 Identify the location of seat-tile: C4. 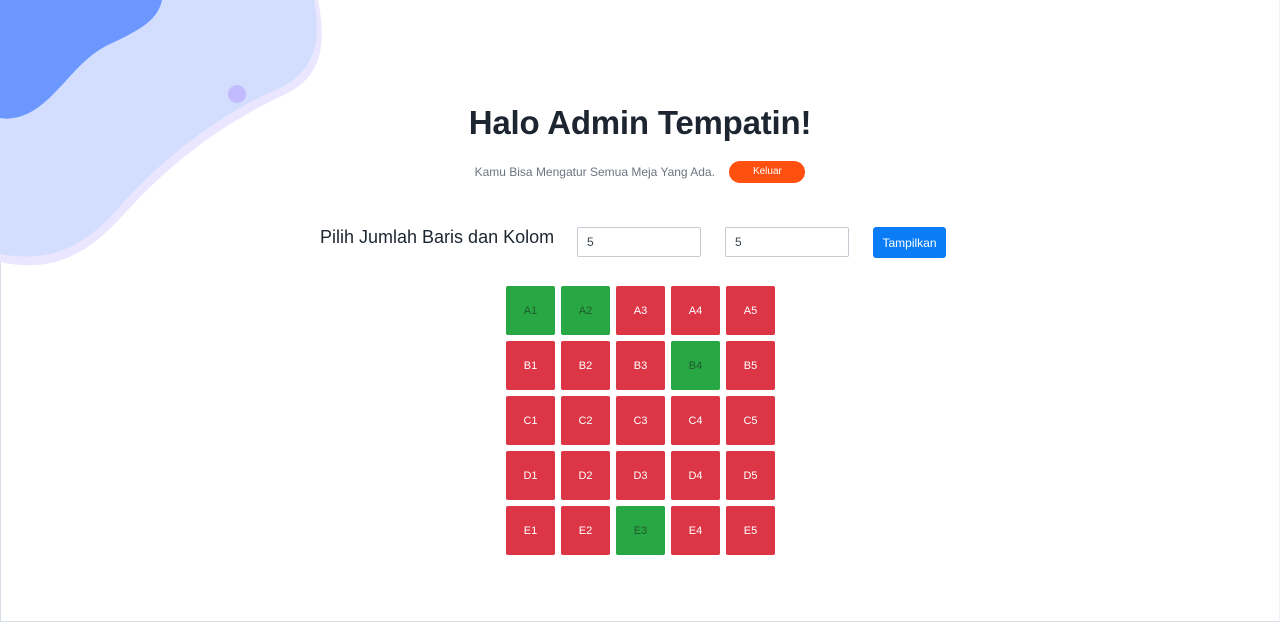
(695, 420).